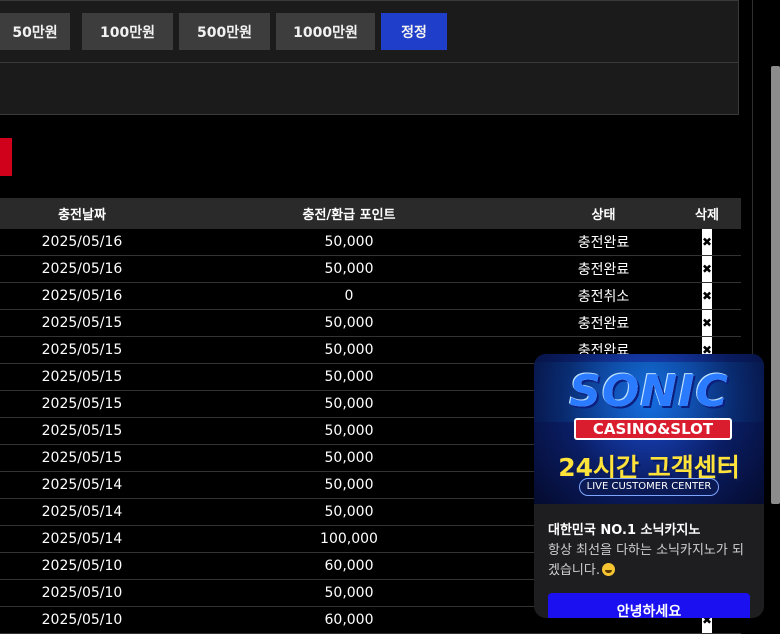 This screenshot has width=780, height=634. What do you see at coordinates (653, 429) in the screenshot?
I see `casino-slot-badge: CASINO&SLOT` at bounding box center [653, 429].